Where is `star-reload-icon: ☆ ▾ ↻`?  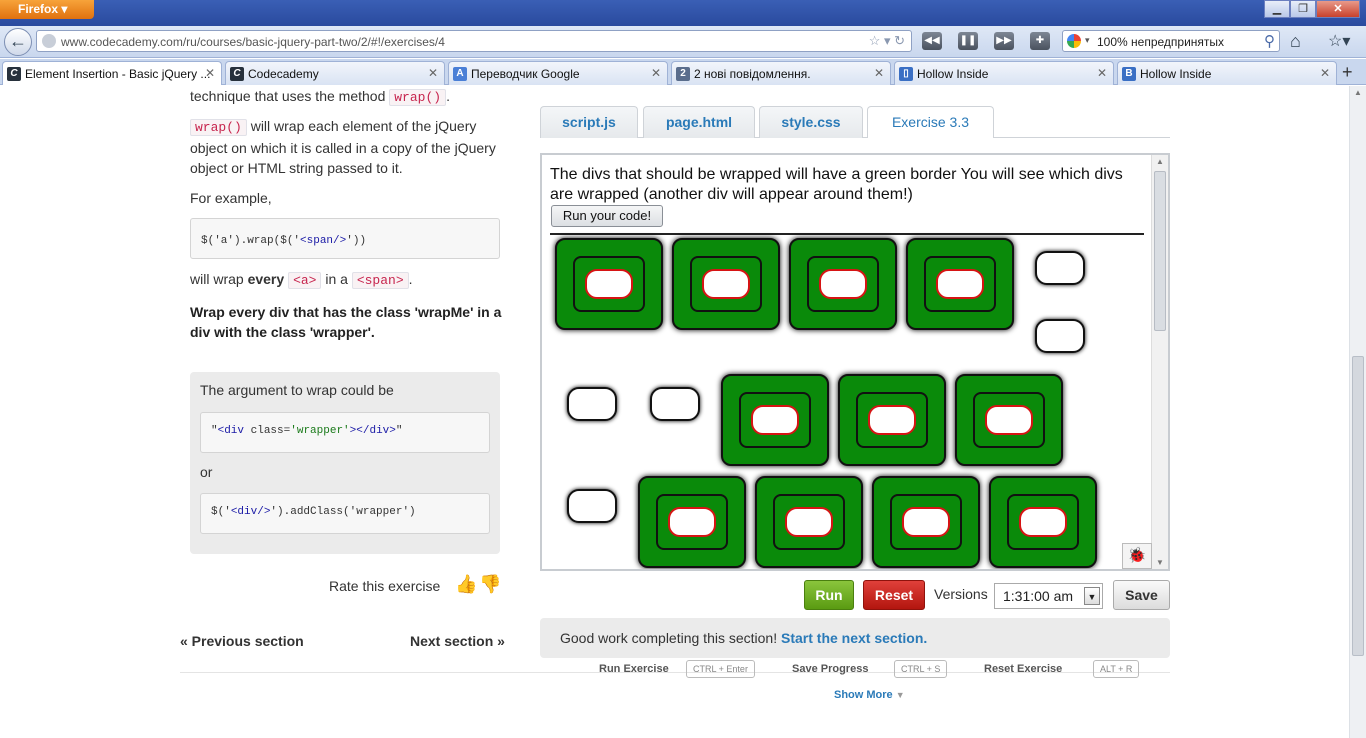
star-reload-icon: ☆ ▾ ↻ is located at coordinates (887, 41).